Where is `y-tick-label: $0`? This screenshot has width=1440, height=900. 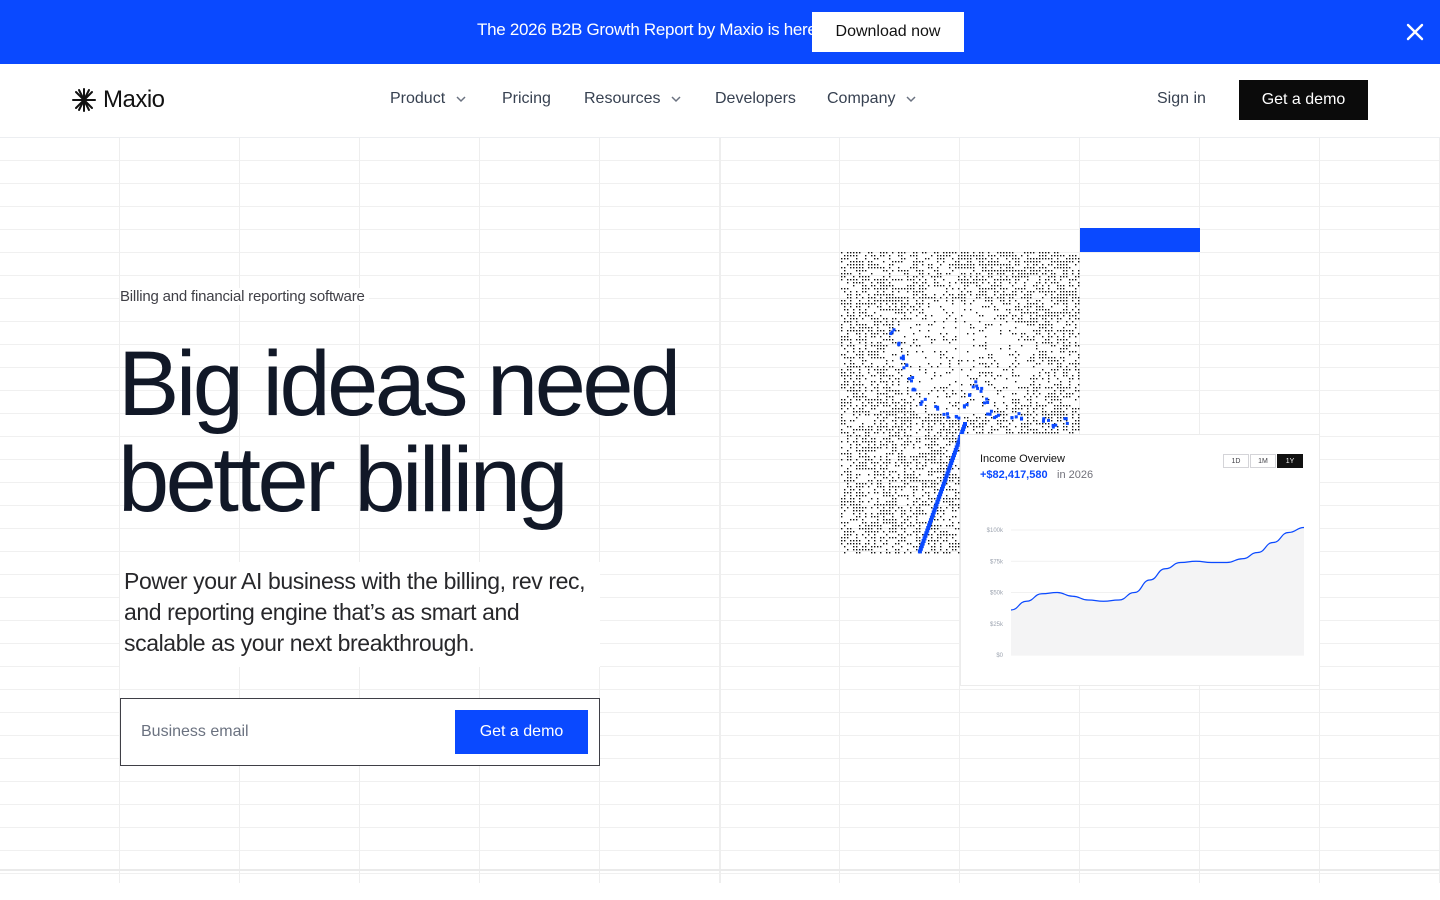
y-tick-label: $0 is located at coordinates (999, 656).